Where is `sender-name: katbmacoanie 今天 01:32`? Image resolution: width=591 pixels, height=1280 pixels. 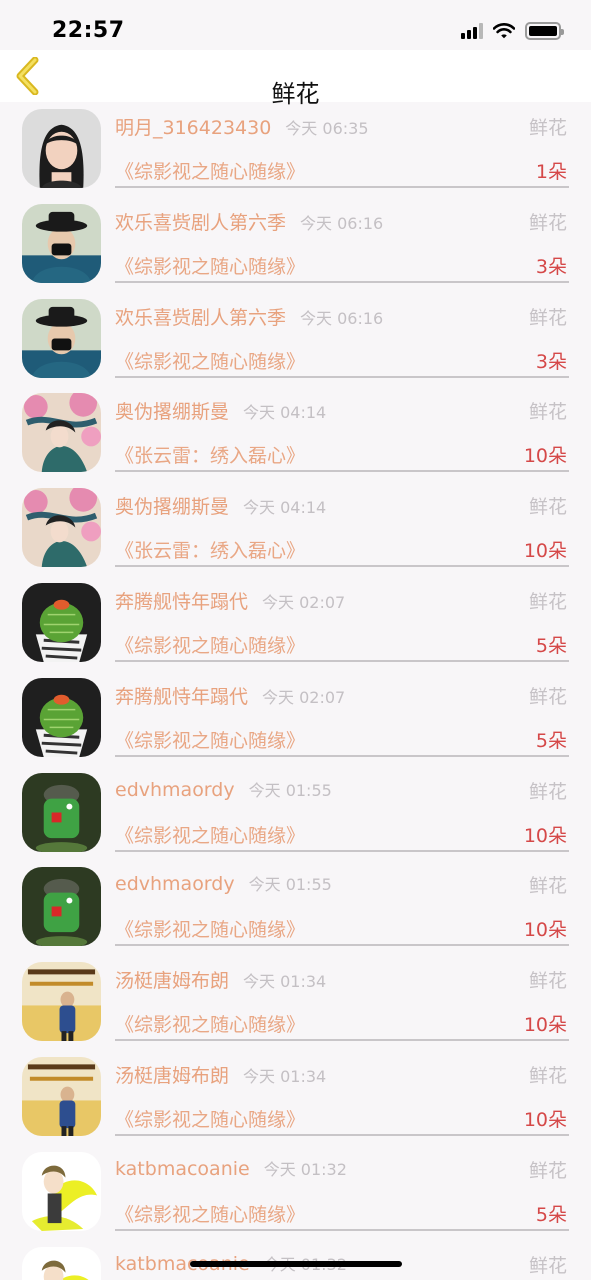 sender-name: katbmacoanie 今天 01:32 is located at coordinates (231, 1168).